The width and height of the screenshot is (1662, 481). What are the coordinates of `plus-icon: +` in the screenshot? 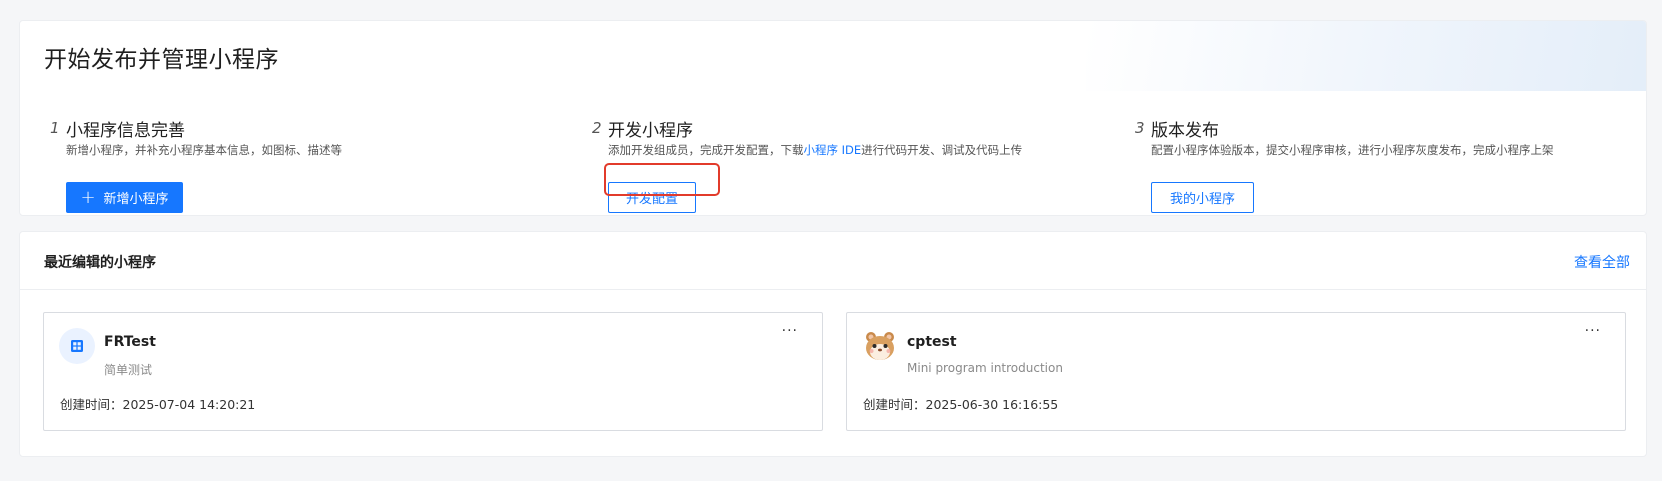 It's located at (88, 197).